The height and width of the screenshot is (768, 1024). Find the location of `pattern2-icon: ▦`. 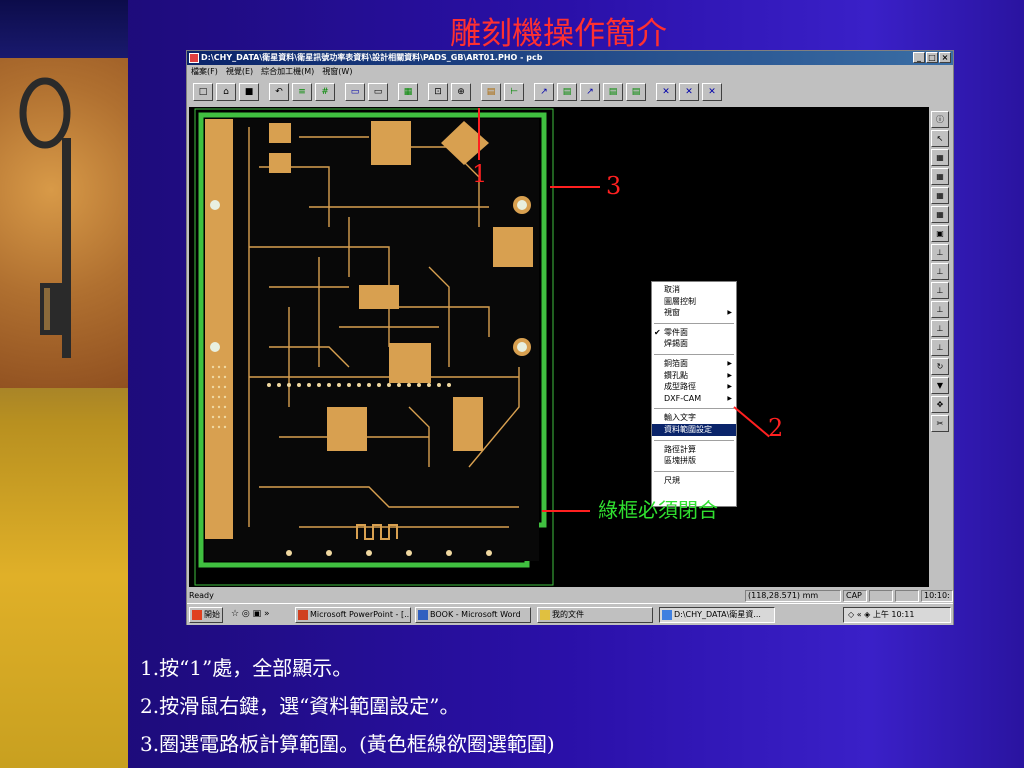

pattern2-icon: ▦ is located at coordinates (940, 176).